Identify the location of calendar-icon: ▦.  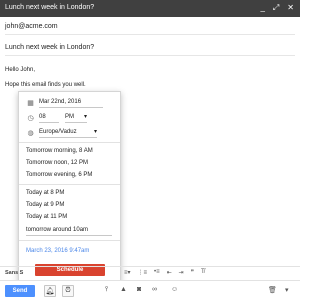
(30, 103).